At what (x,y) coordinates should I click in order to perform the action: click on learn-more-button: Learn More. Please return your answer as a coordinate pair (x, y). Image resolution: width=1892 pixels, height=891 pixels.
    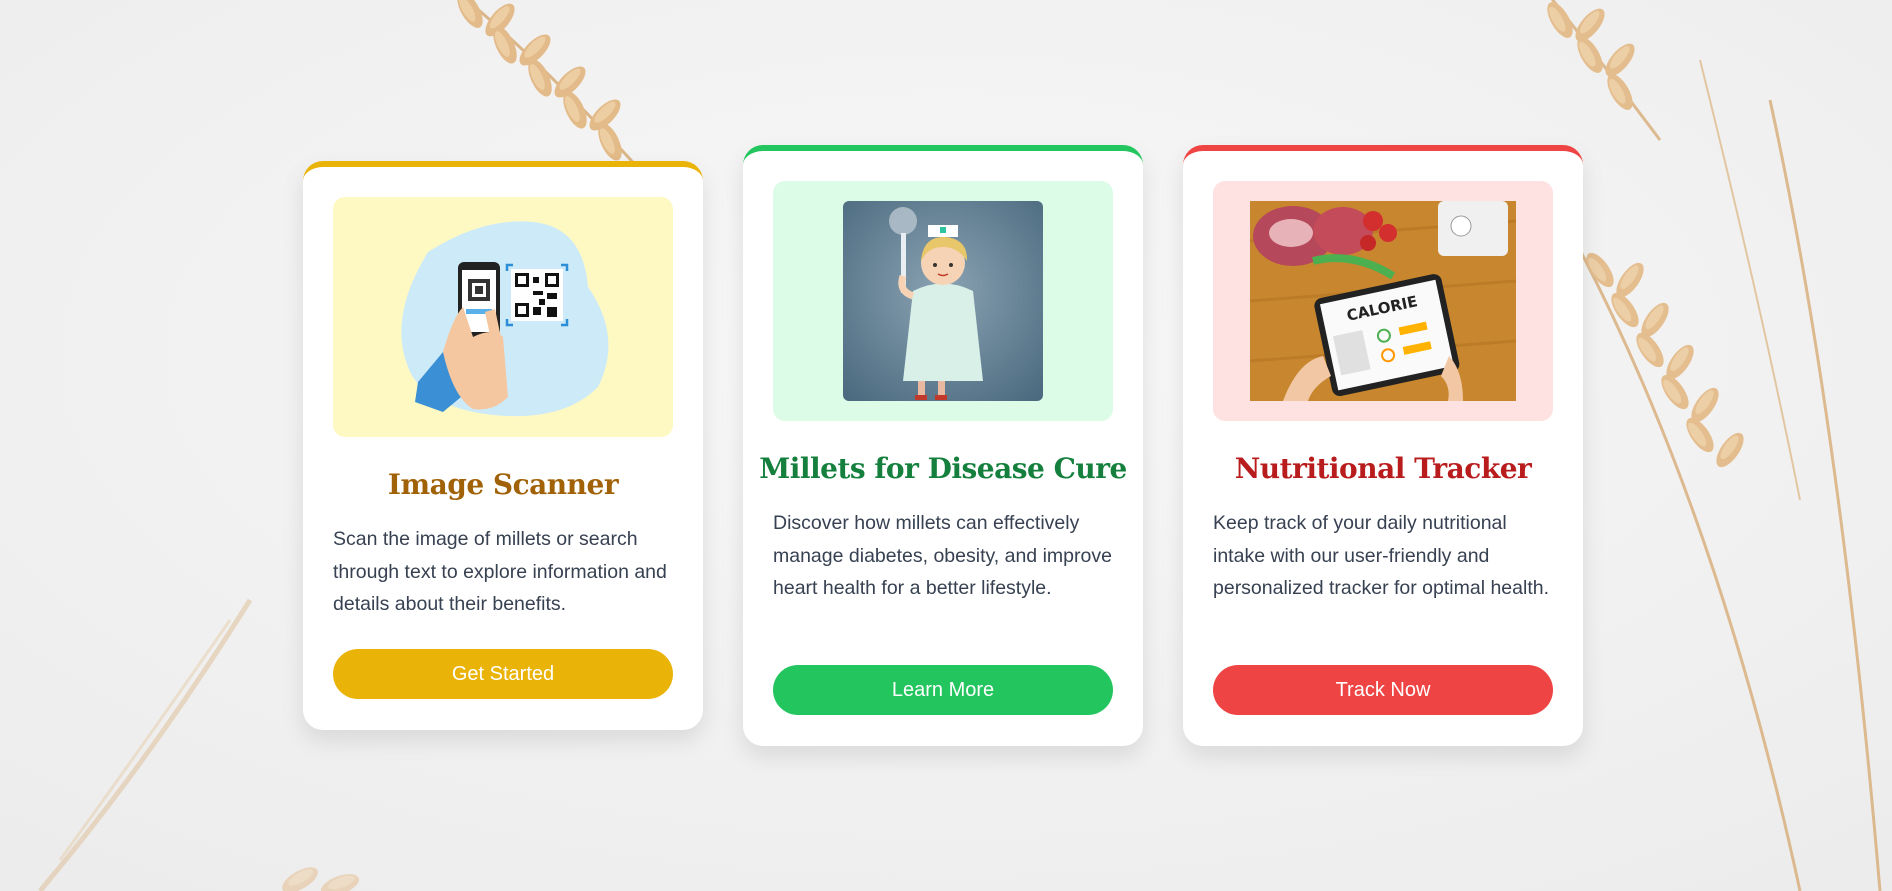
    Looking at the image, I should click on (943, 690).